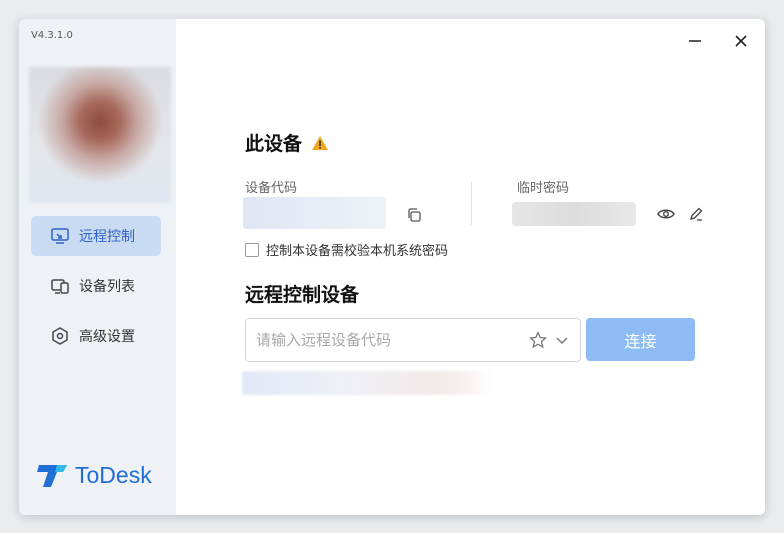  Describe the element at coordinates (113, 474) in the screenshot. I see `logo-text: ToDesk` at that location.